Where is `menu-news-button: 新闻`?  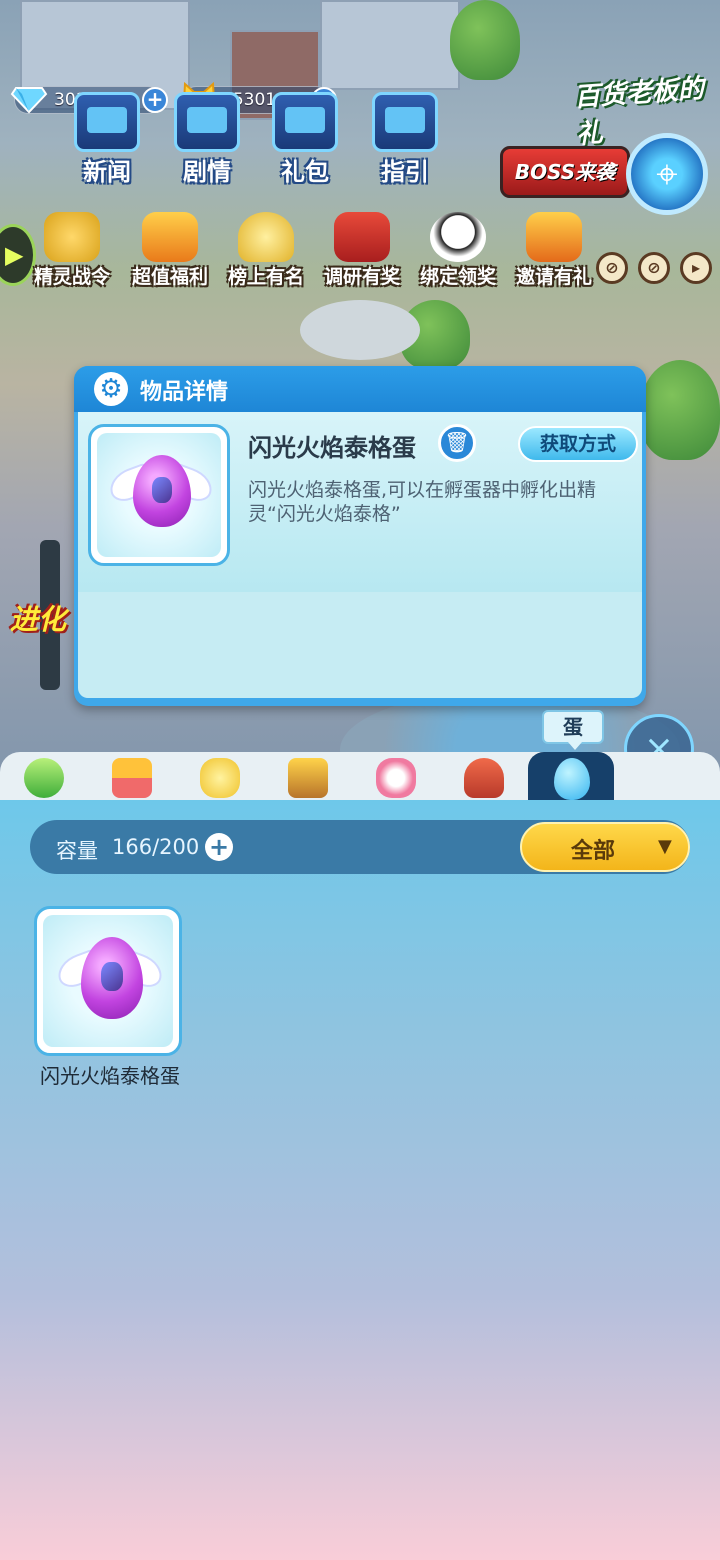
menu-news-button: 新闻 is located at coordinates (107, 142).